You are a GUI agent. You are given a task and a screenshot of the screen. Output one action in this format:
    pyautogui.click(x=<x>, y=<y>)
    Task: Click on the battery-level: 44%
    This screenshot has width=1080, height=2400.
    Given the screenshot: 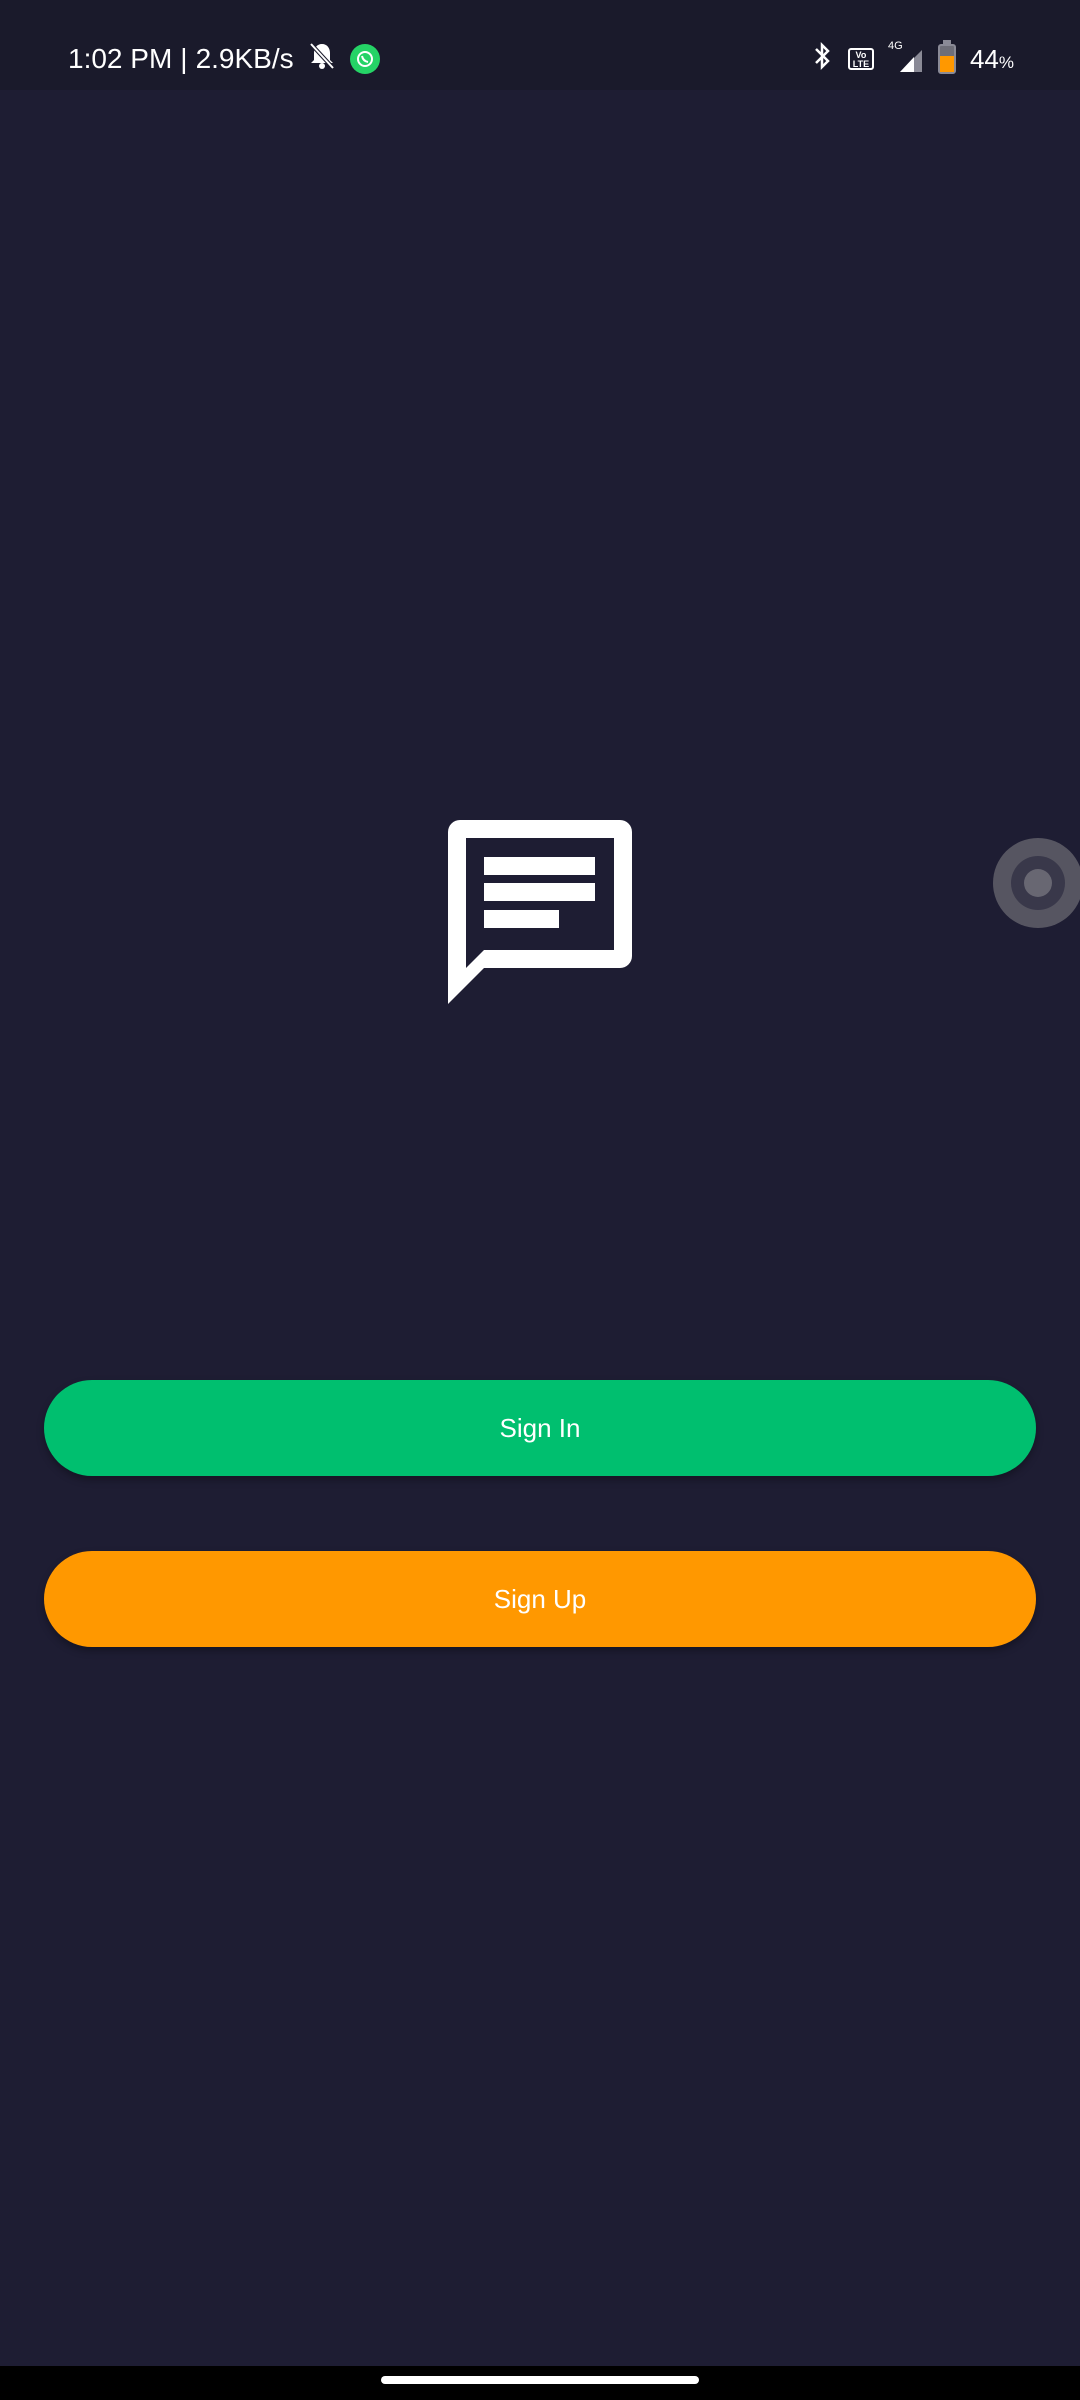 What is the action you would take?
    pyautogui.click(x=992, y=59)
    